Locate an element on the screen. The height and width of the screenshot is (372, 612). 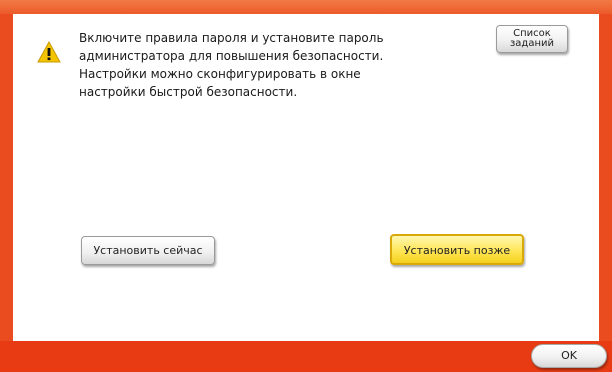
set-now-button: Установить сейчас is located at coordinates (148, 250).